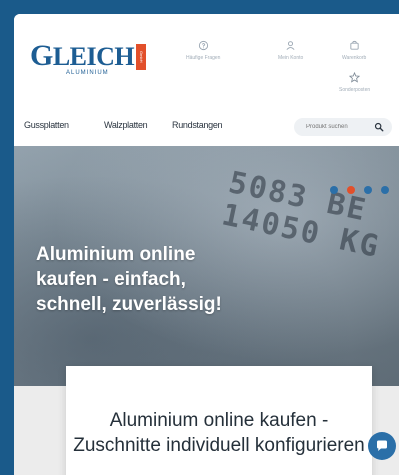 The image size is (399, 475). I want to click on chat-button, so click(382, 446).